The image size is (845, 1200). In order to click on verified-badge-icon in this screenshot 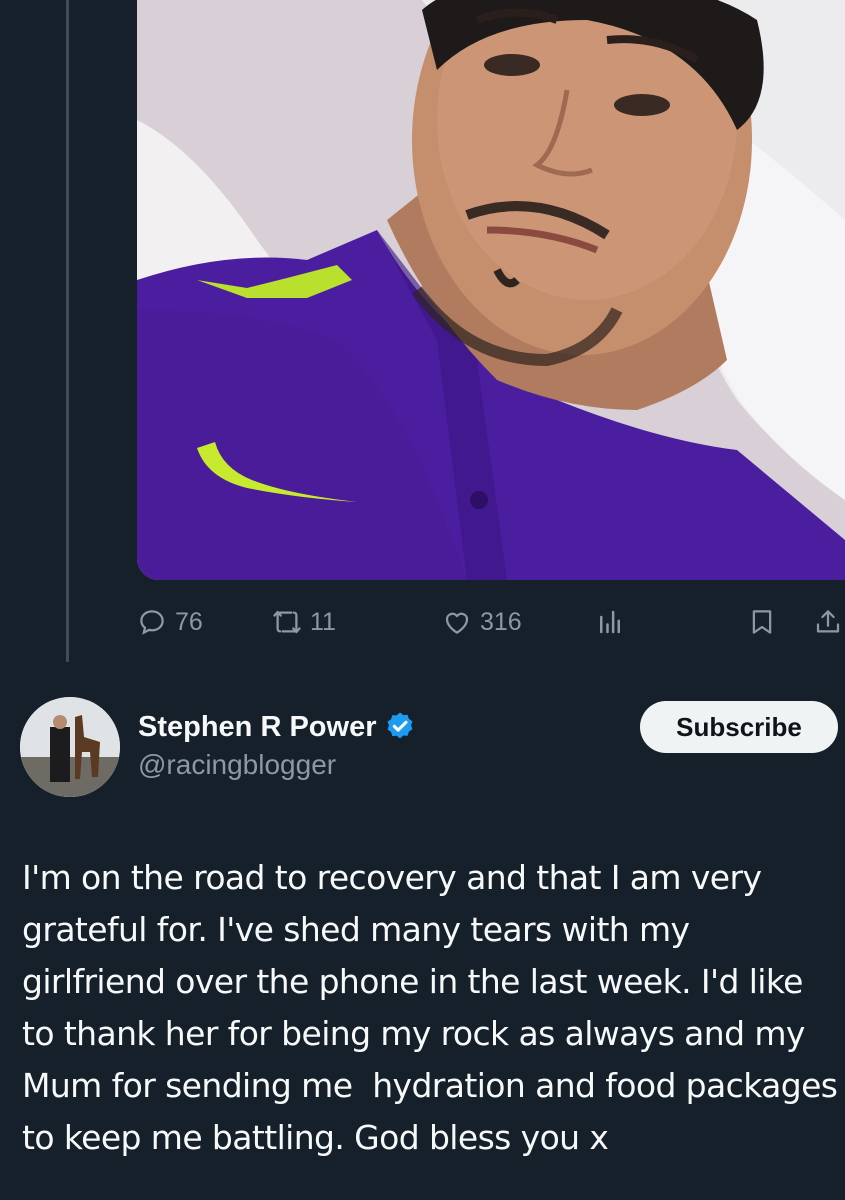, I will do `click(400, 727)`.